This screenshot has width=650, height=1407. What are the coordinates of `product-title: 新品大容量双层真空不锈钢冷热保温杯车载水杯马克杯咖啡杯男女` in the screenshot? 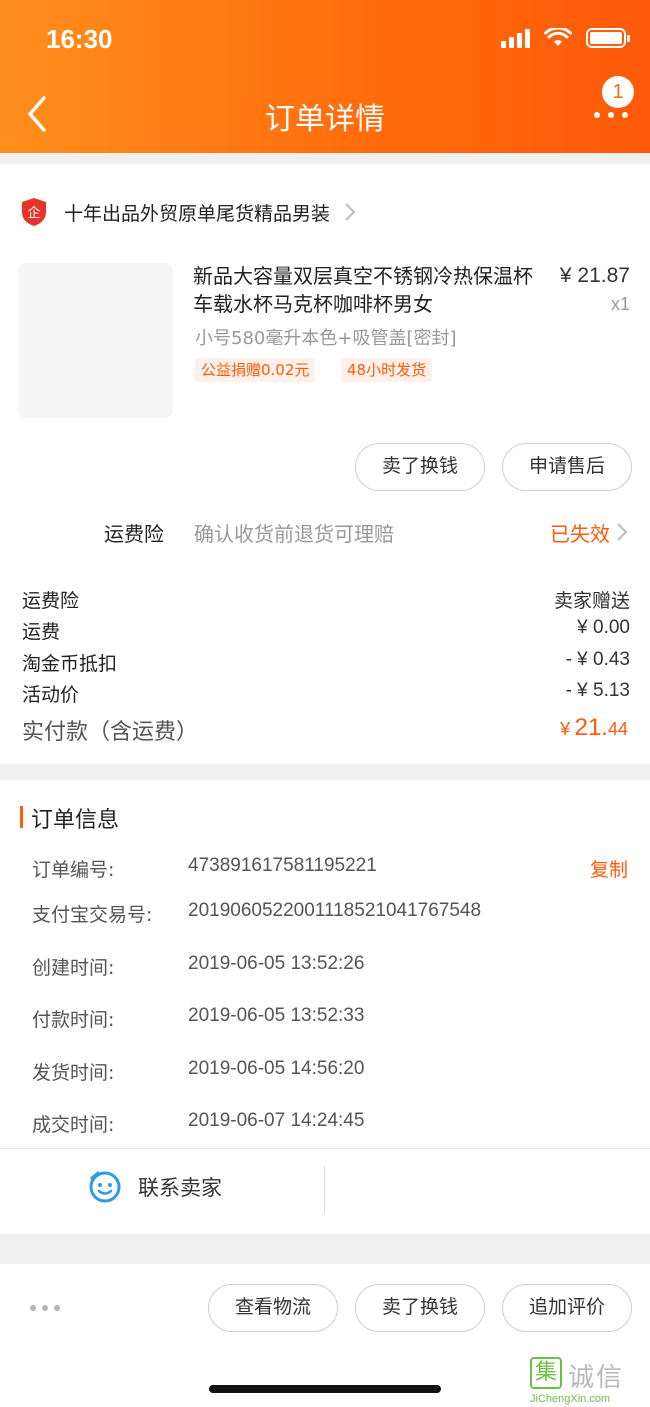 It's located at (368, 290).